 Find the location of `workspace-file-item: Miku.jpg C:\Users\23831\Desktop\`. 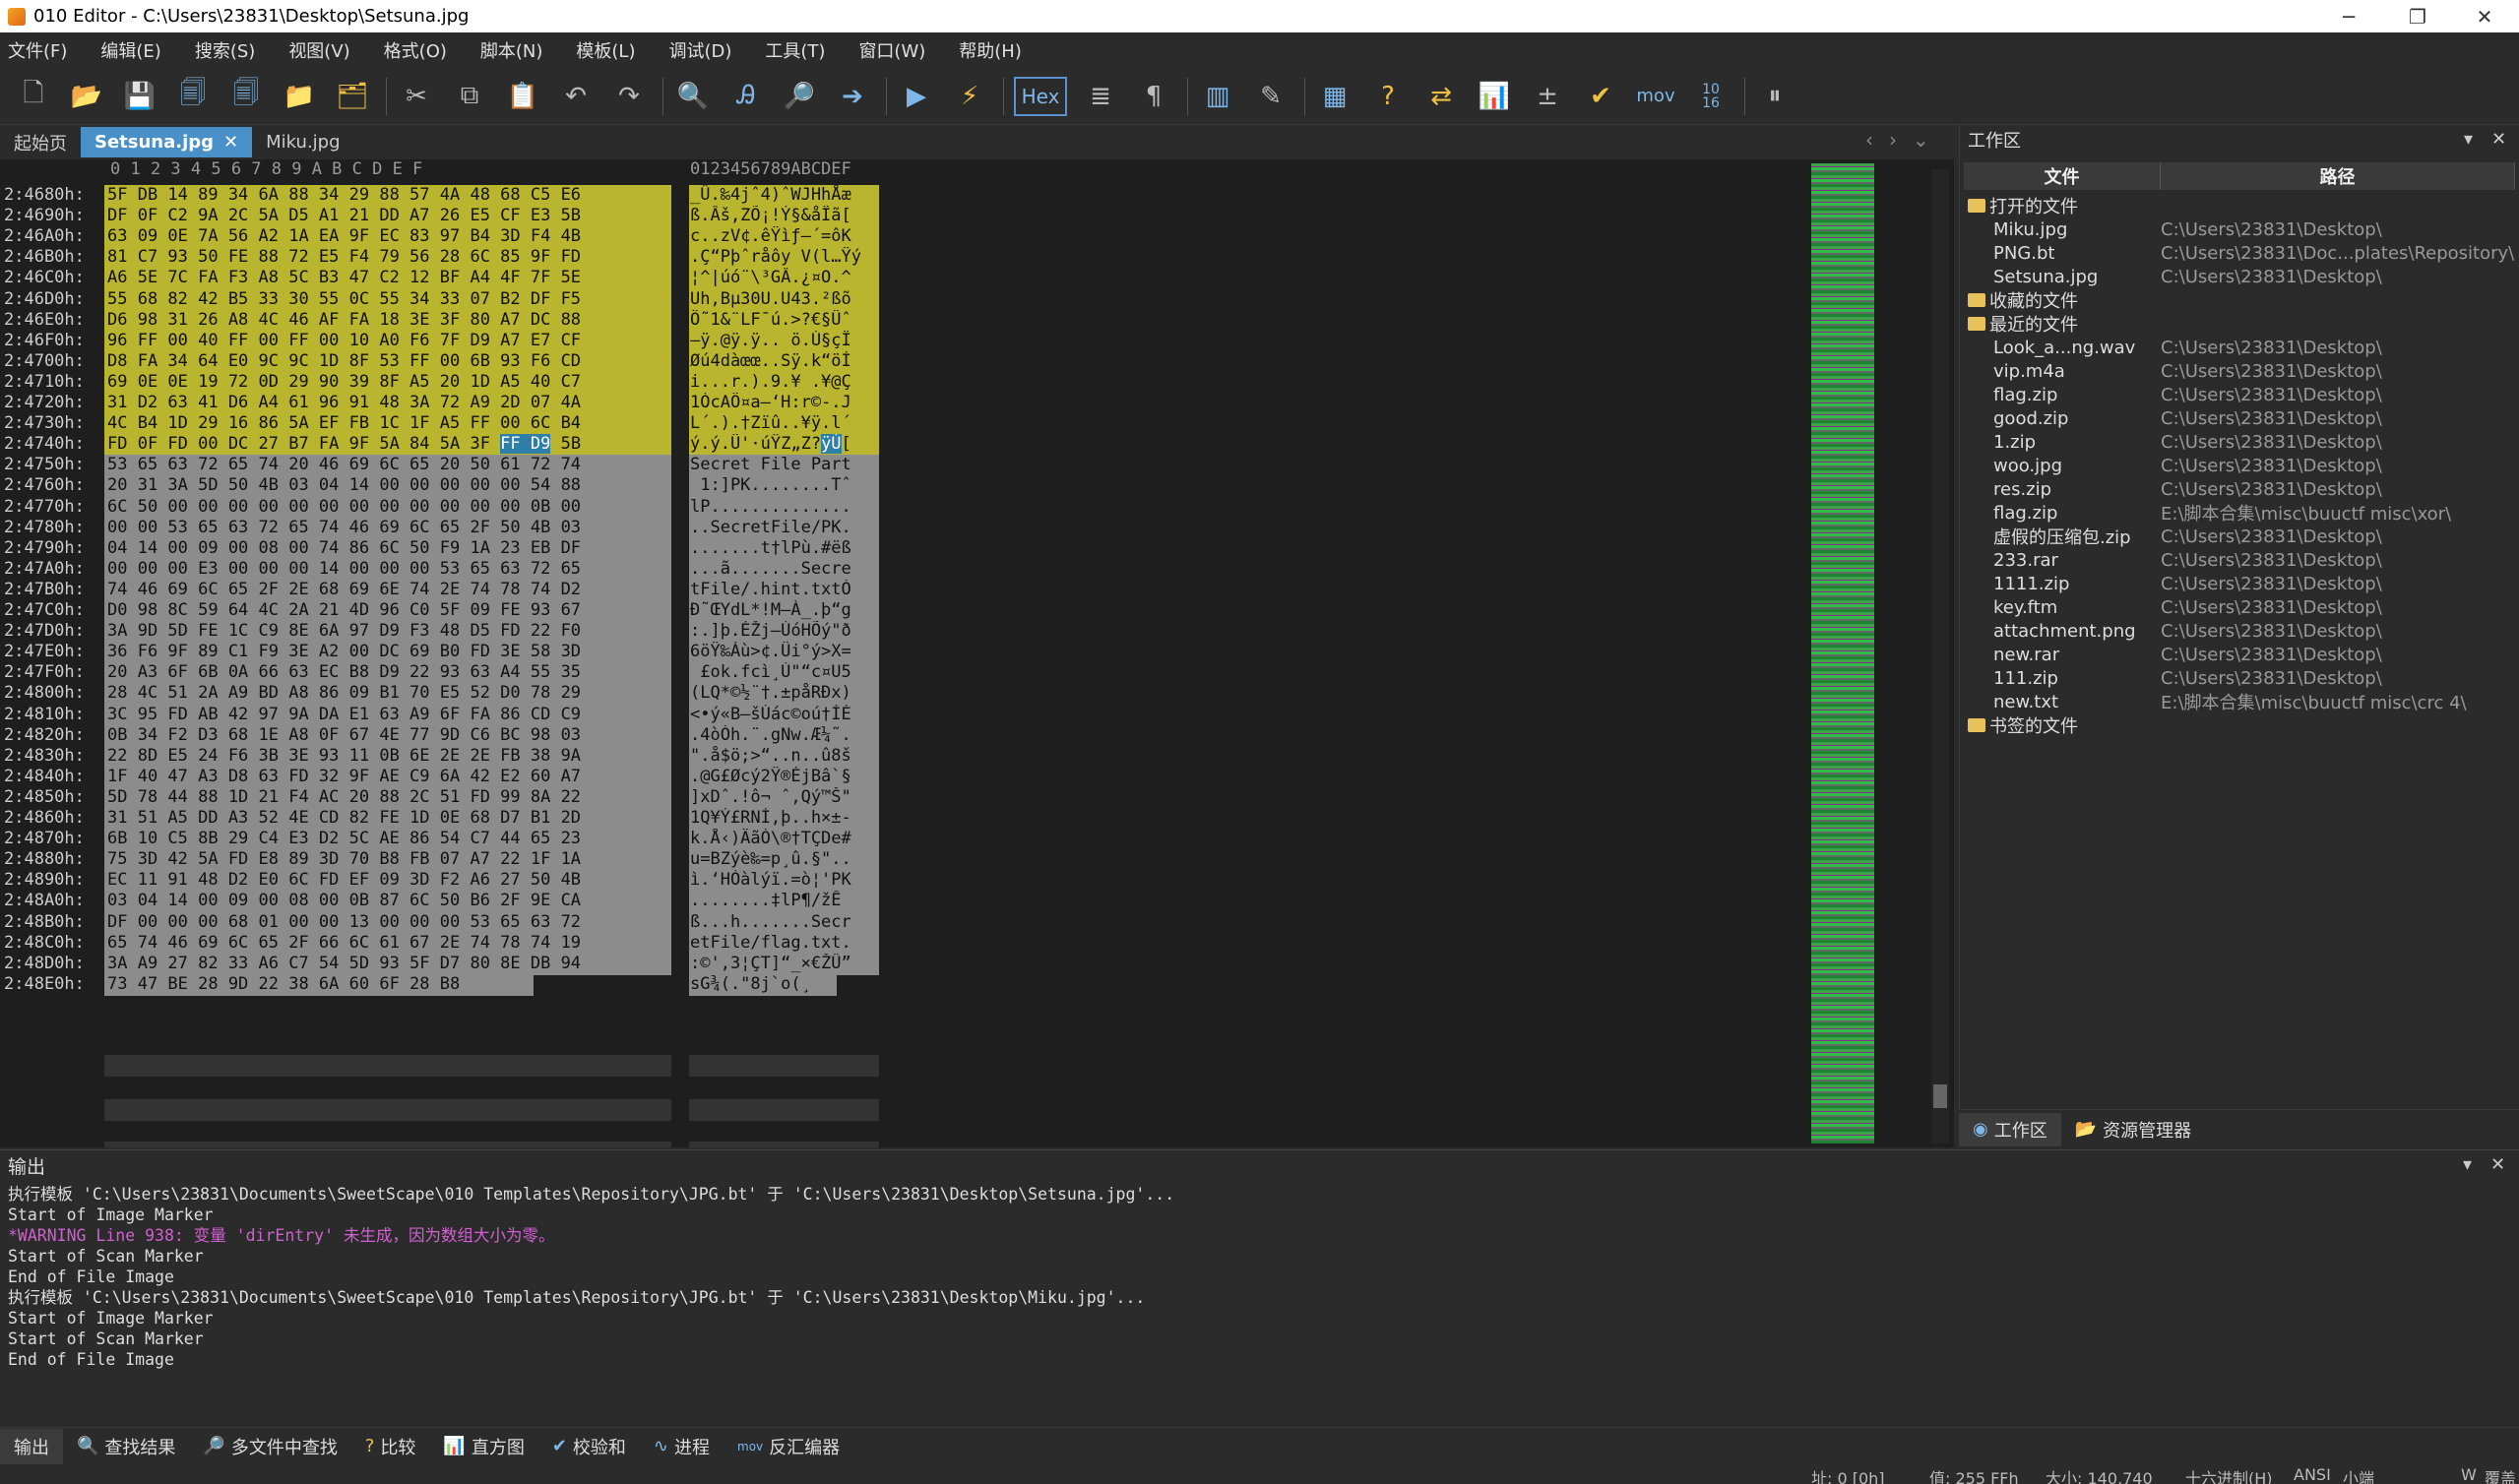

workspace-file-item: Miku.jpg C:\Users\23831\Desktop\ is located at coordinates (2239, 229).